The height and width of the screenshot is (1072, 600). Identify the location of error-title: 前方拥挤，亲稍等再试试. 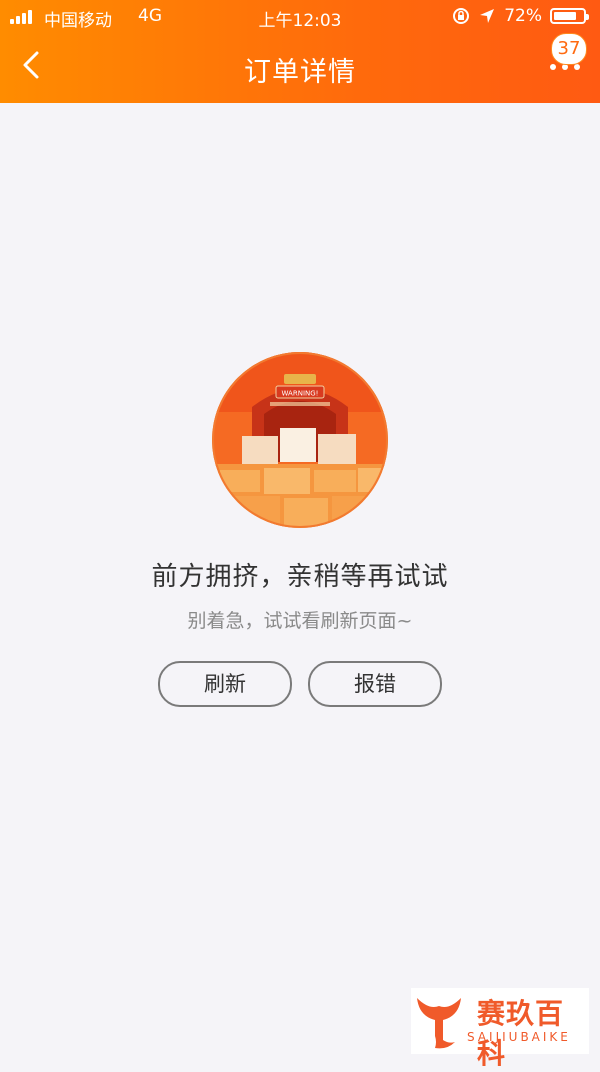
(300, 577).